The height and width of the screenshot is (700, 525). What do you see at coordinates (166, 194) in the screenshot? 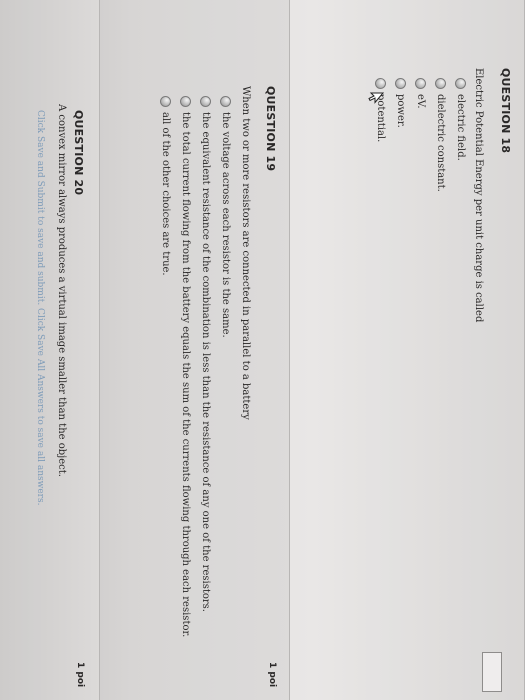
I see `option-label: all of the other choices are true.` at bounding box center [166, 194].